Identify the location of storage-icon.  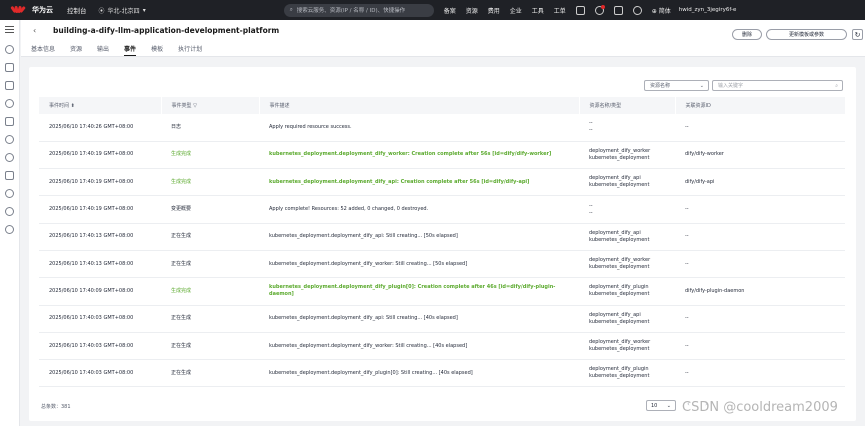
(9, 85).